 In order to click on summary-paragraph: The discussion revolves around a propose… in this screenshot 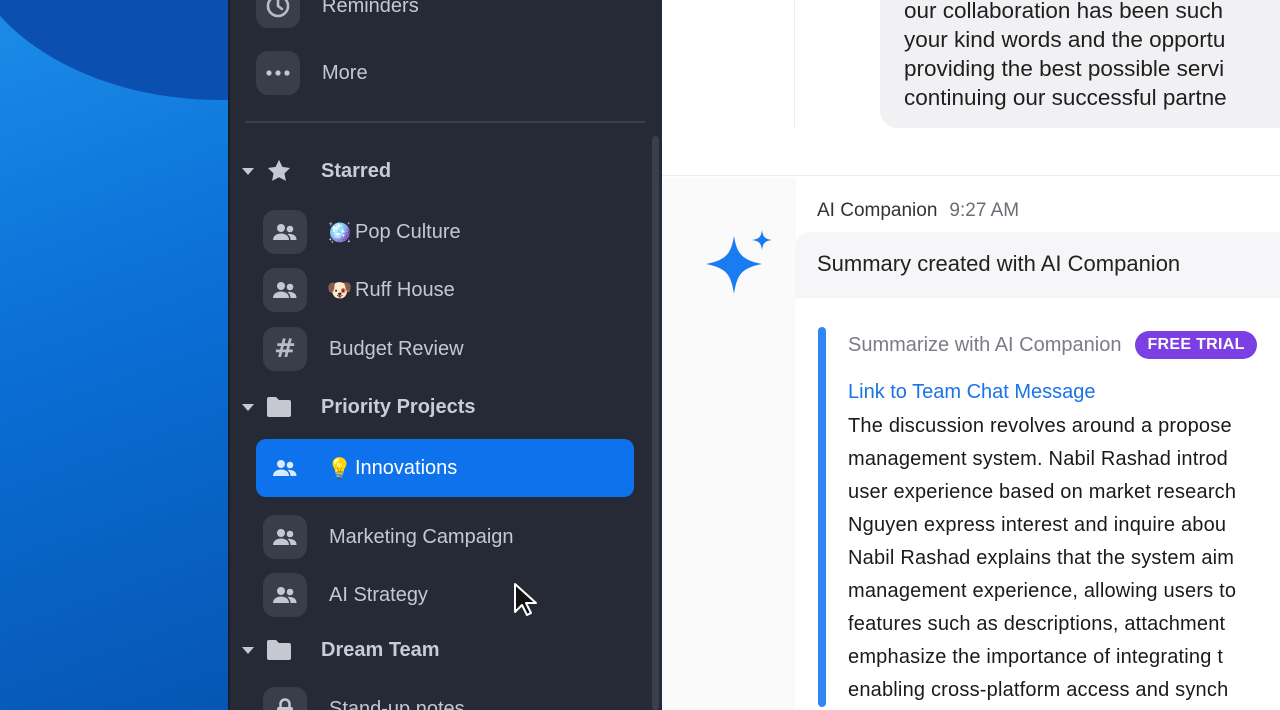, I will do `click(1064, 560)`.